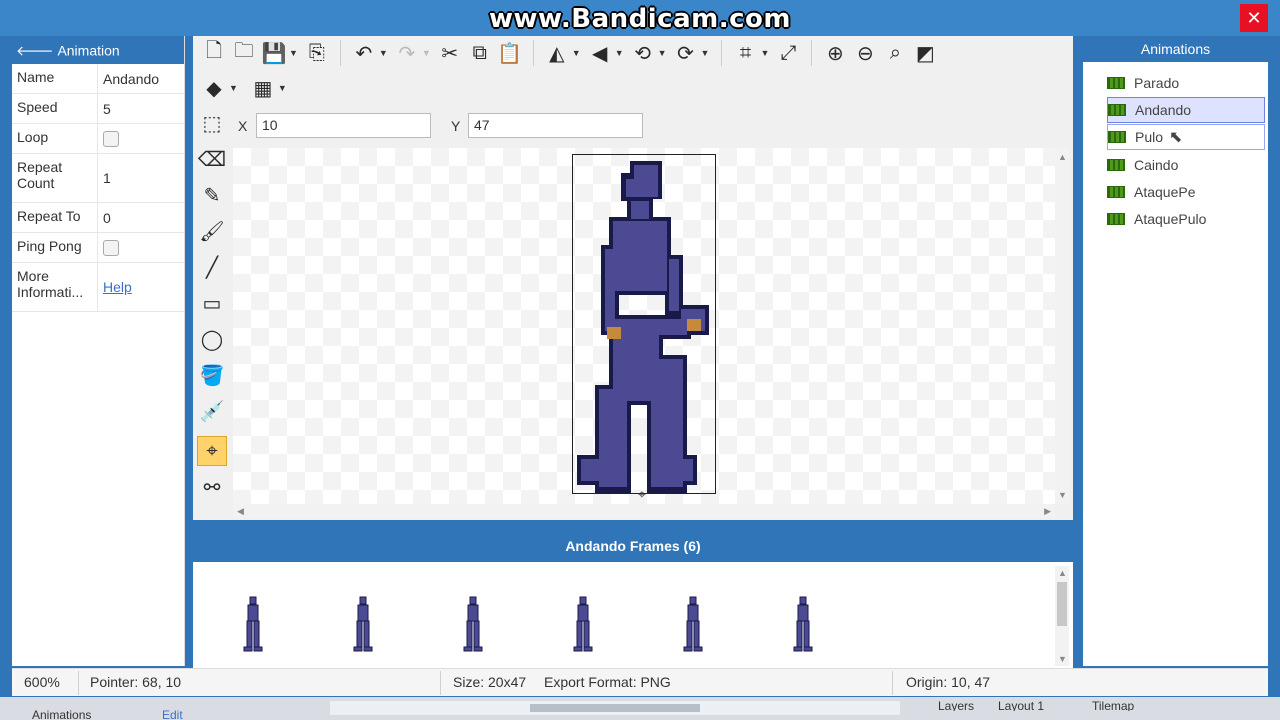 This screenshot has height=720, width=1280. I want to click on zoom-reset-icon: ⌕, so click(895, 53).